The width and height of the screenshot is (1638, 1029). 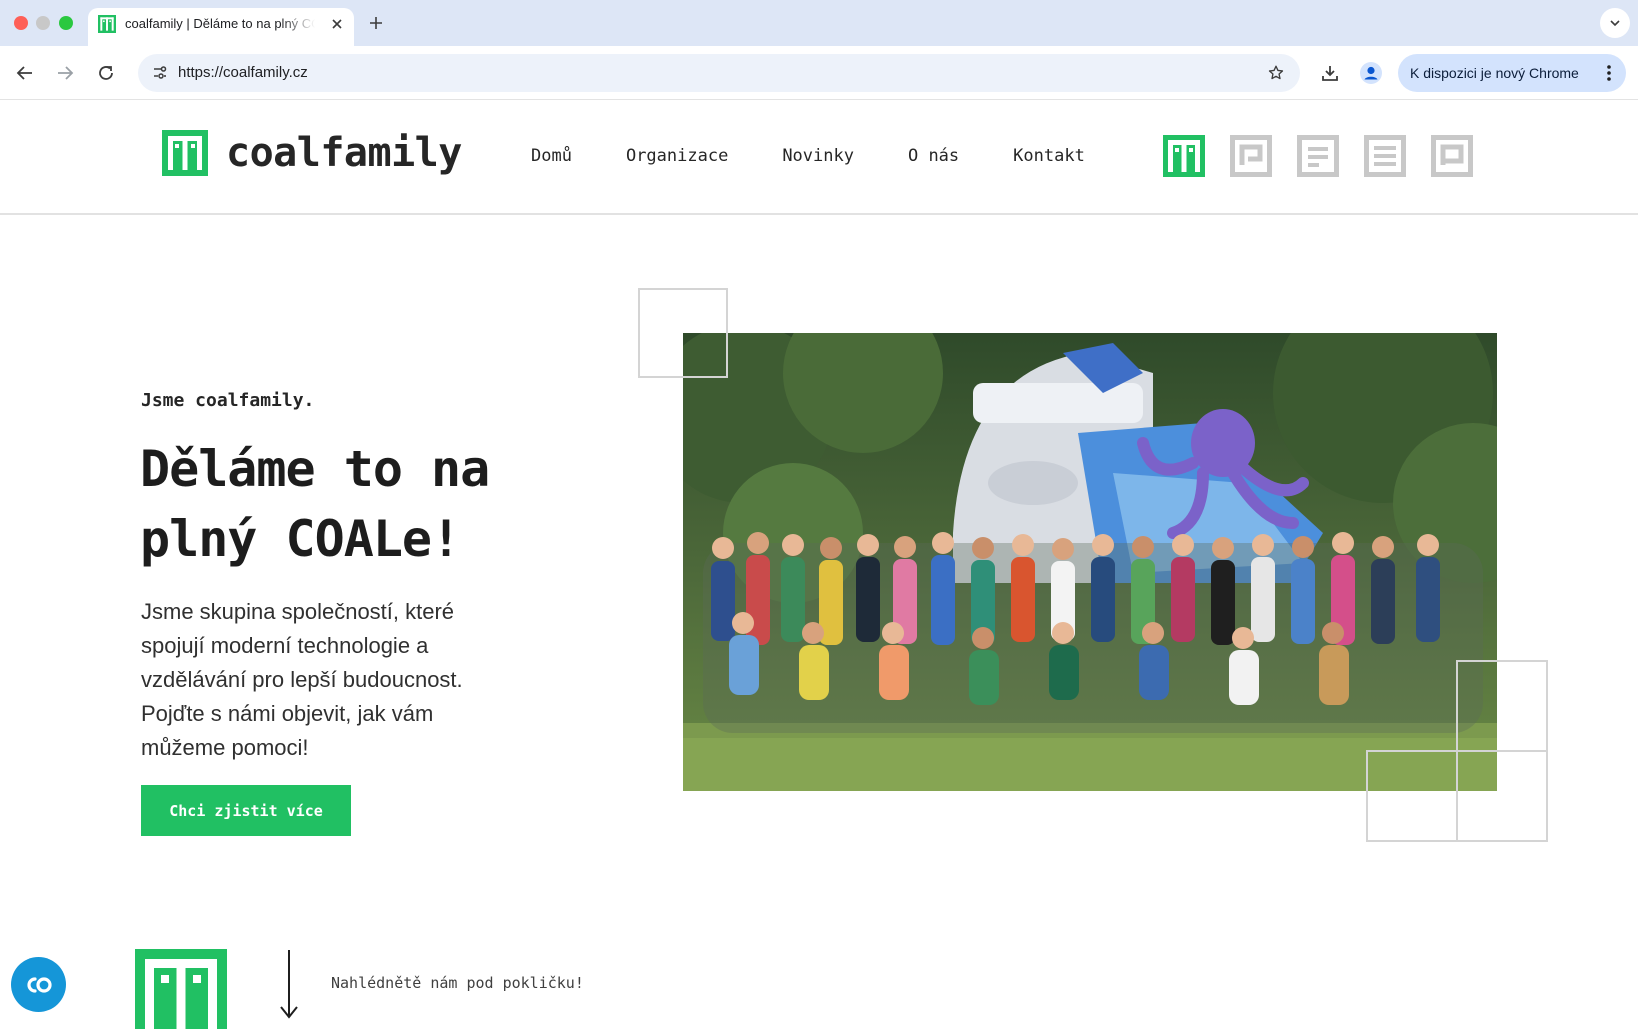 I want to click on tab-close-icon, so click(x=337, y=24).